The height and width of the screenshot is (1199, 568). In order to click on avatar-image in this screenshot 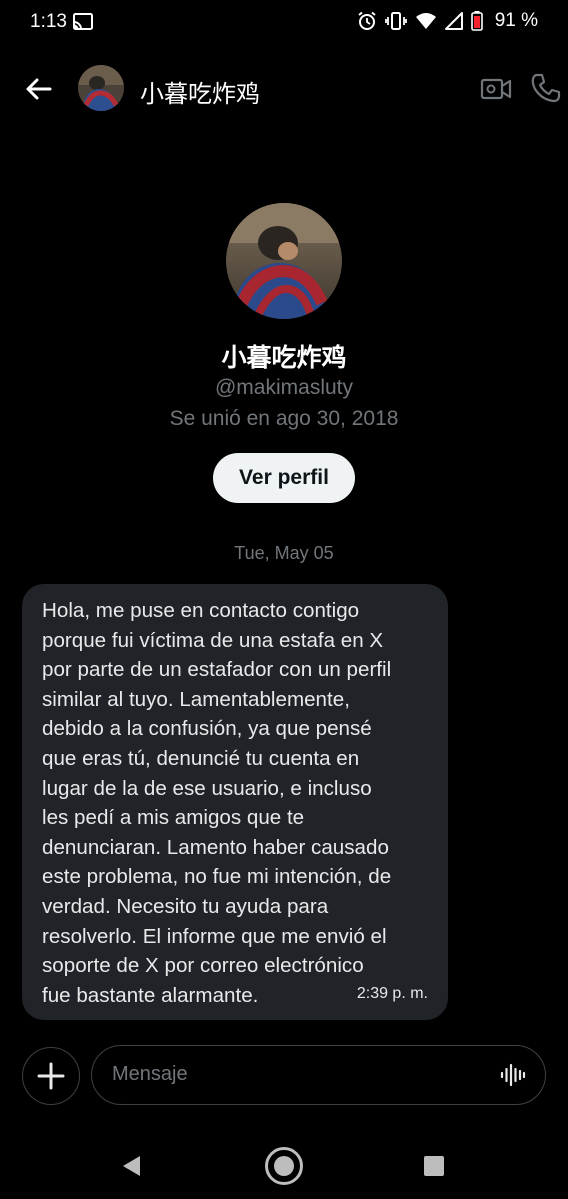, I will do `click(101, 88)`.